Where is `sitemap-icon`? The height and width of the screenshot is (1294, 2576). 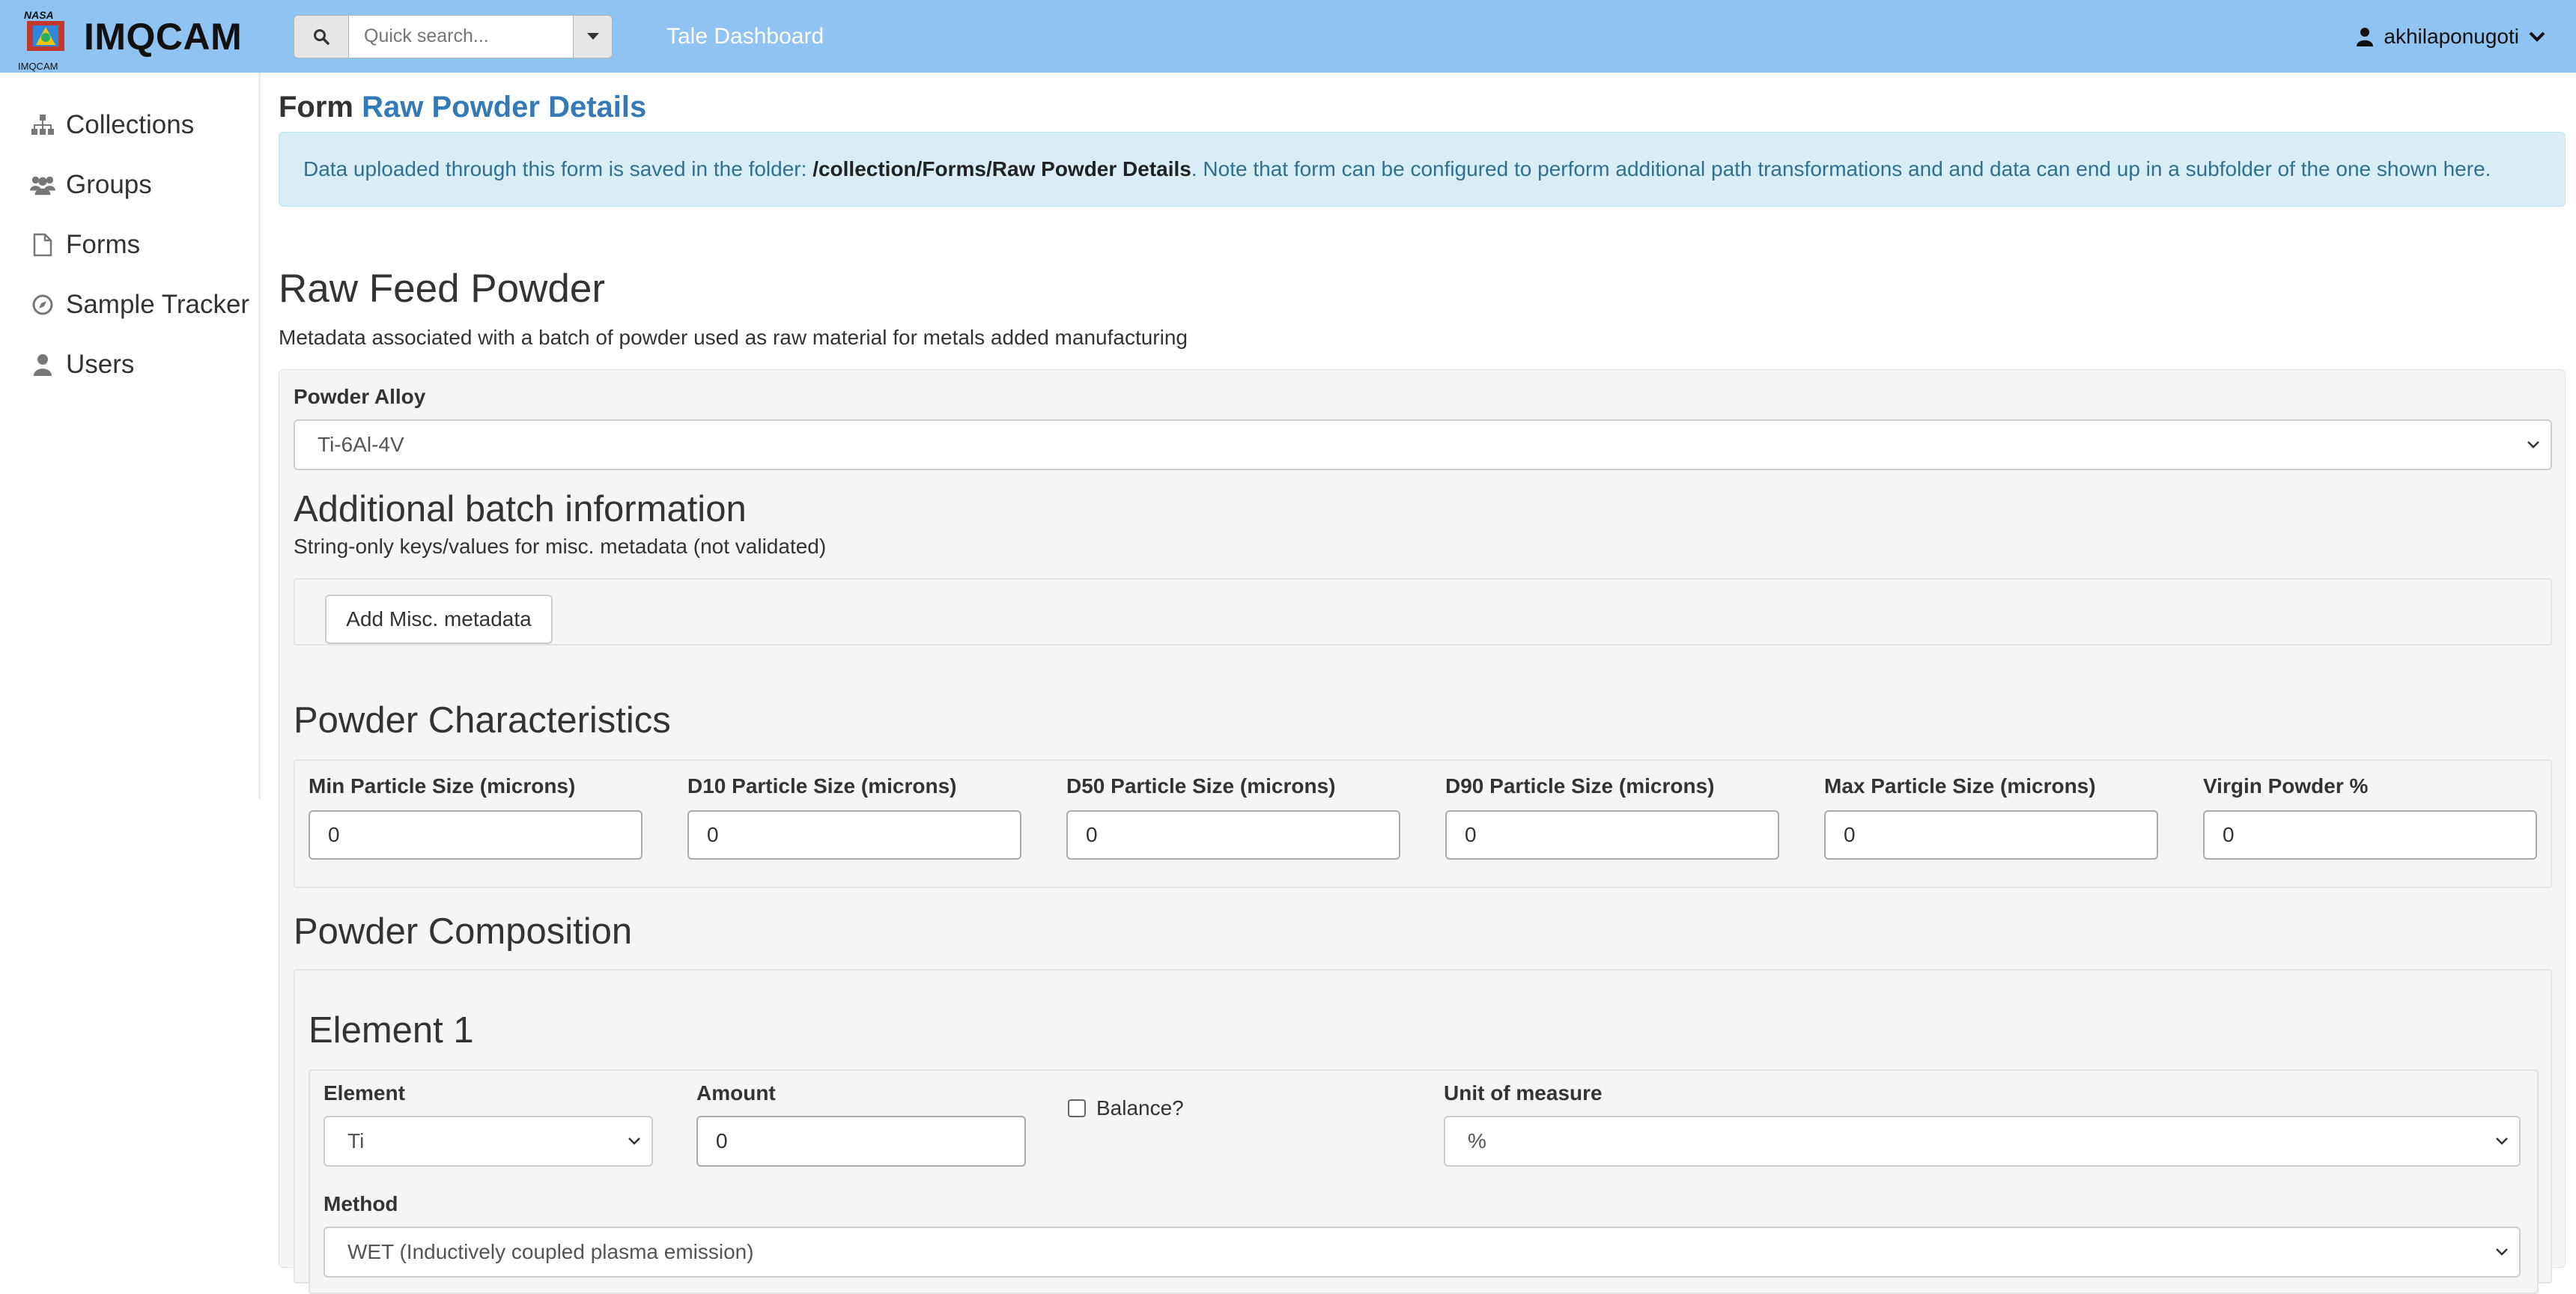
sitemap-icon is located at coordinates (42, 125).